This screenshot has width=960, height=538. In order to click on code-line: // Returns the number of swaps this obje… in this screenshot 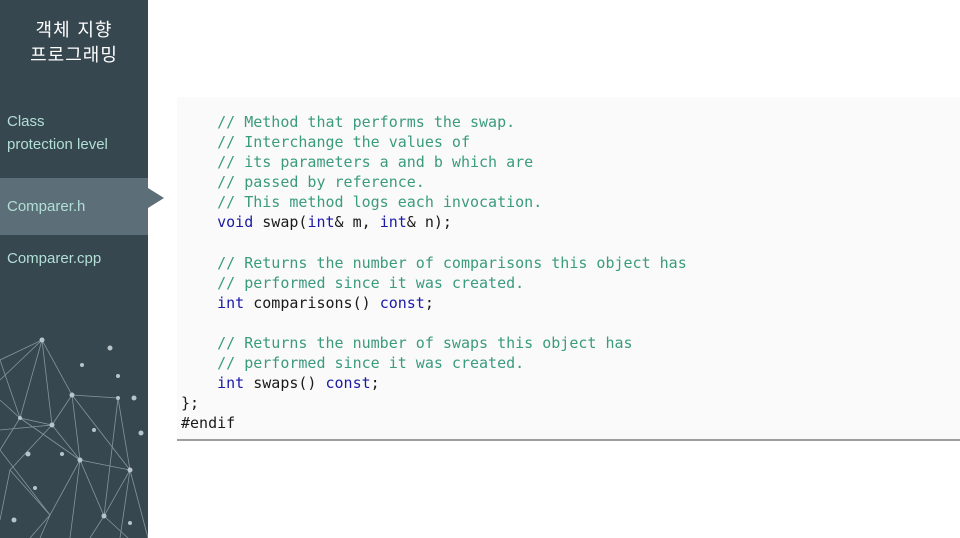, I will do `click(570, 343)`.